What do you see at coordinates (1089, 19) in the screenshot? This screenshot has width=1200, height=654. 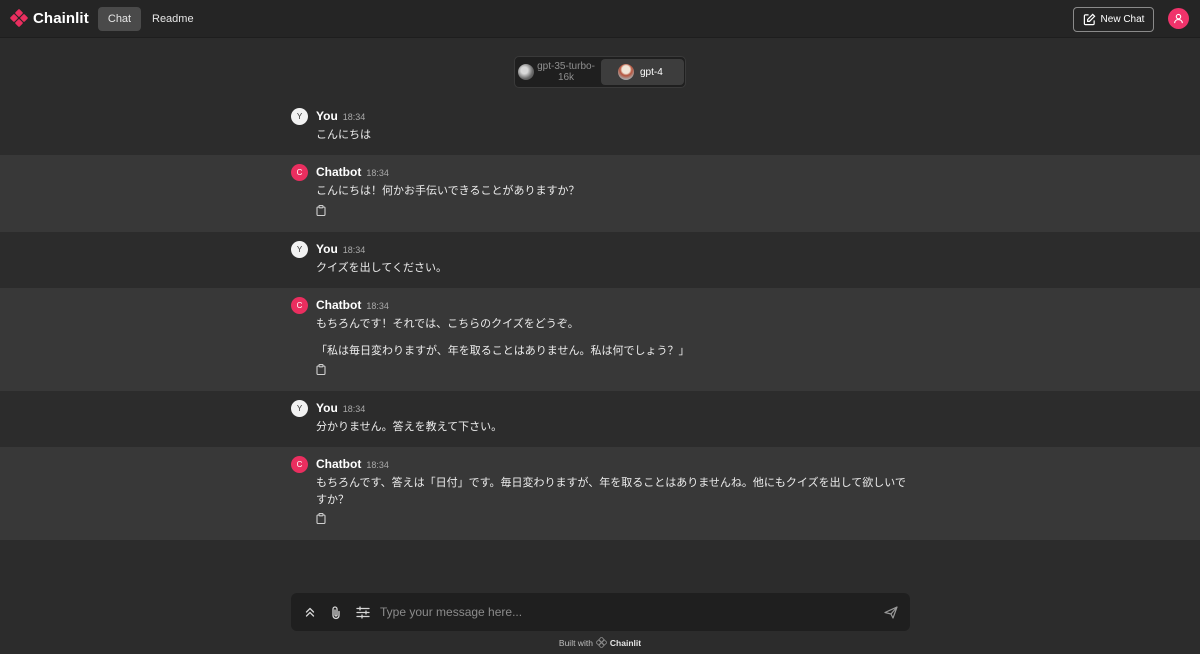 I see `edit-icon` at bounding box center [1089, 19].